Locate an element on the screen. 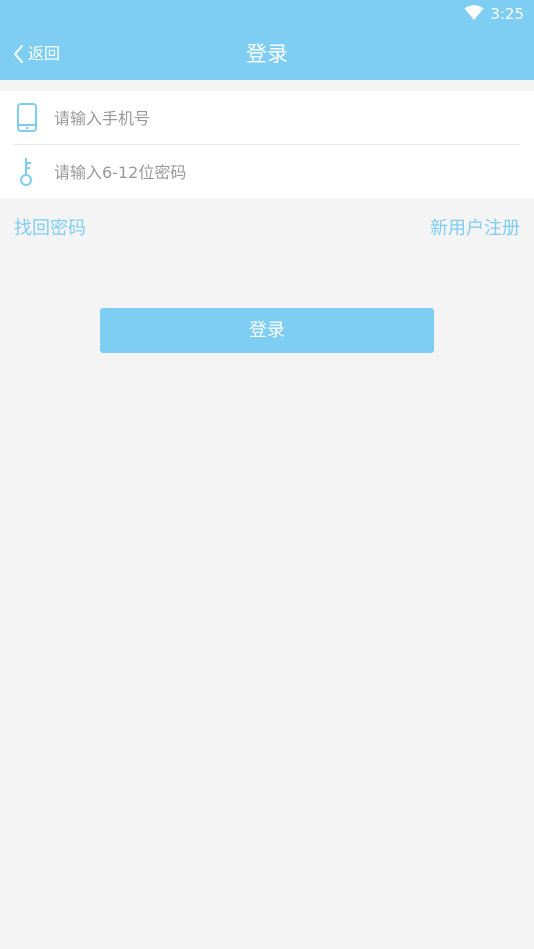 This screenshot has height=949, width=534. phone-row is located at coordinates (267, 117).